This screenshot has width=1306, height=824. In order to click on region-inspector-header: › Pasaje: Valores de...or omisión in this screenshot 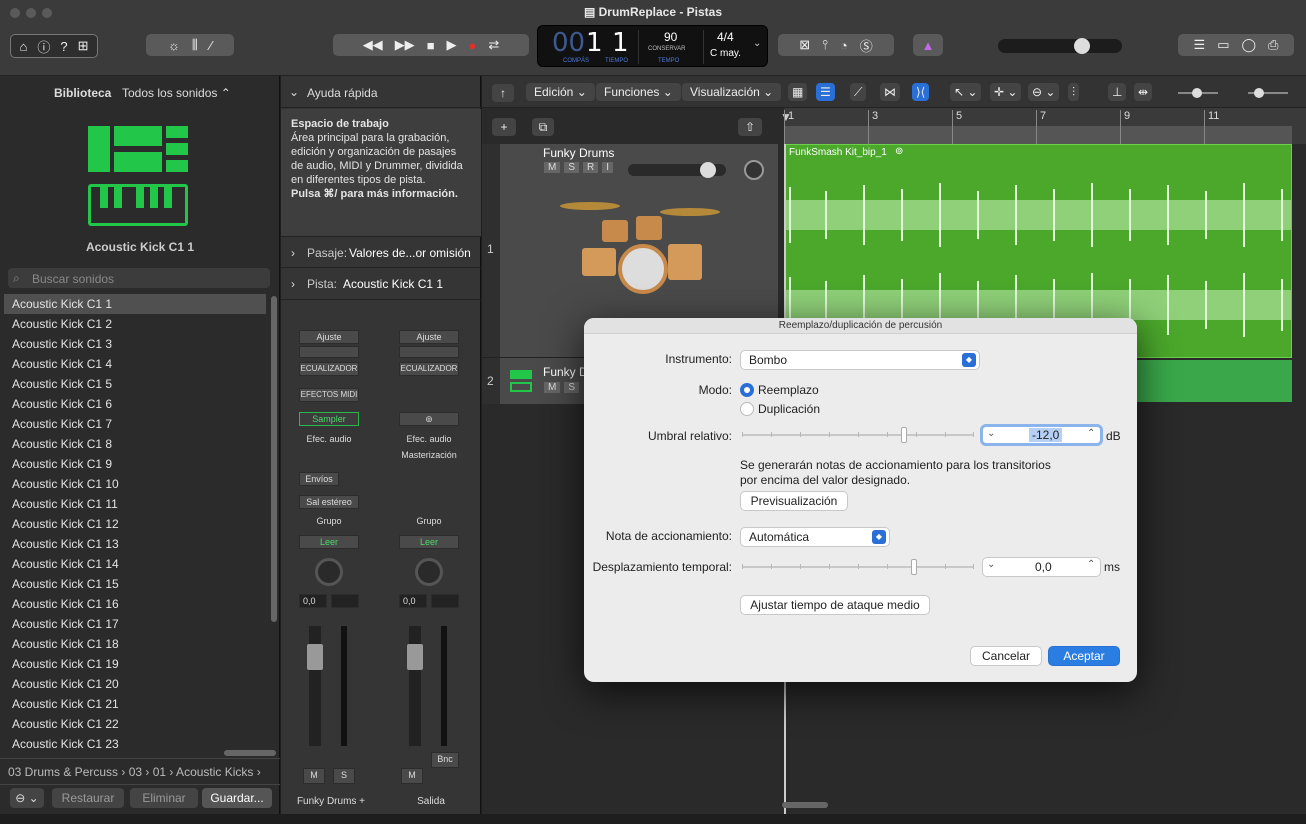, I will do `click(381, 252)`.